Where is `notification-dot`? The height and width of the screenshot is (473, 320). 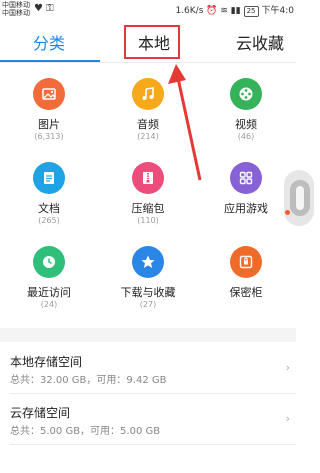
notification-dot is located at coordinates (287, 212).